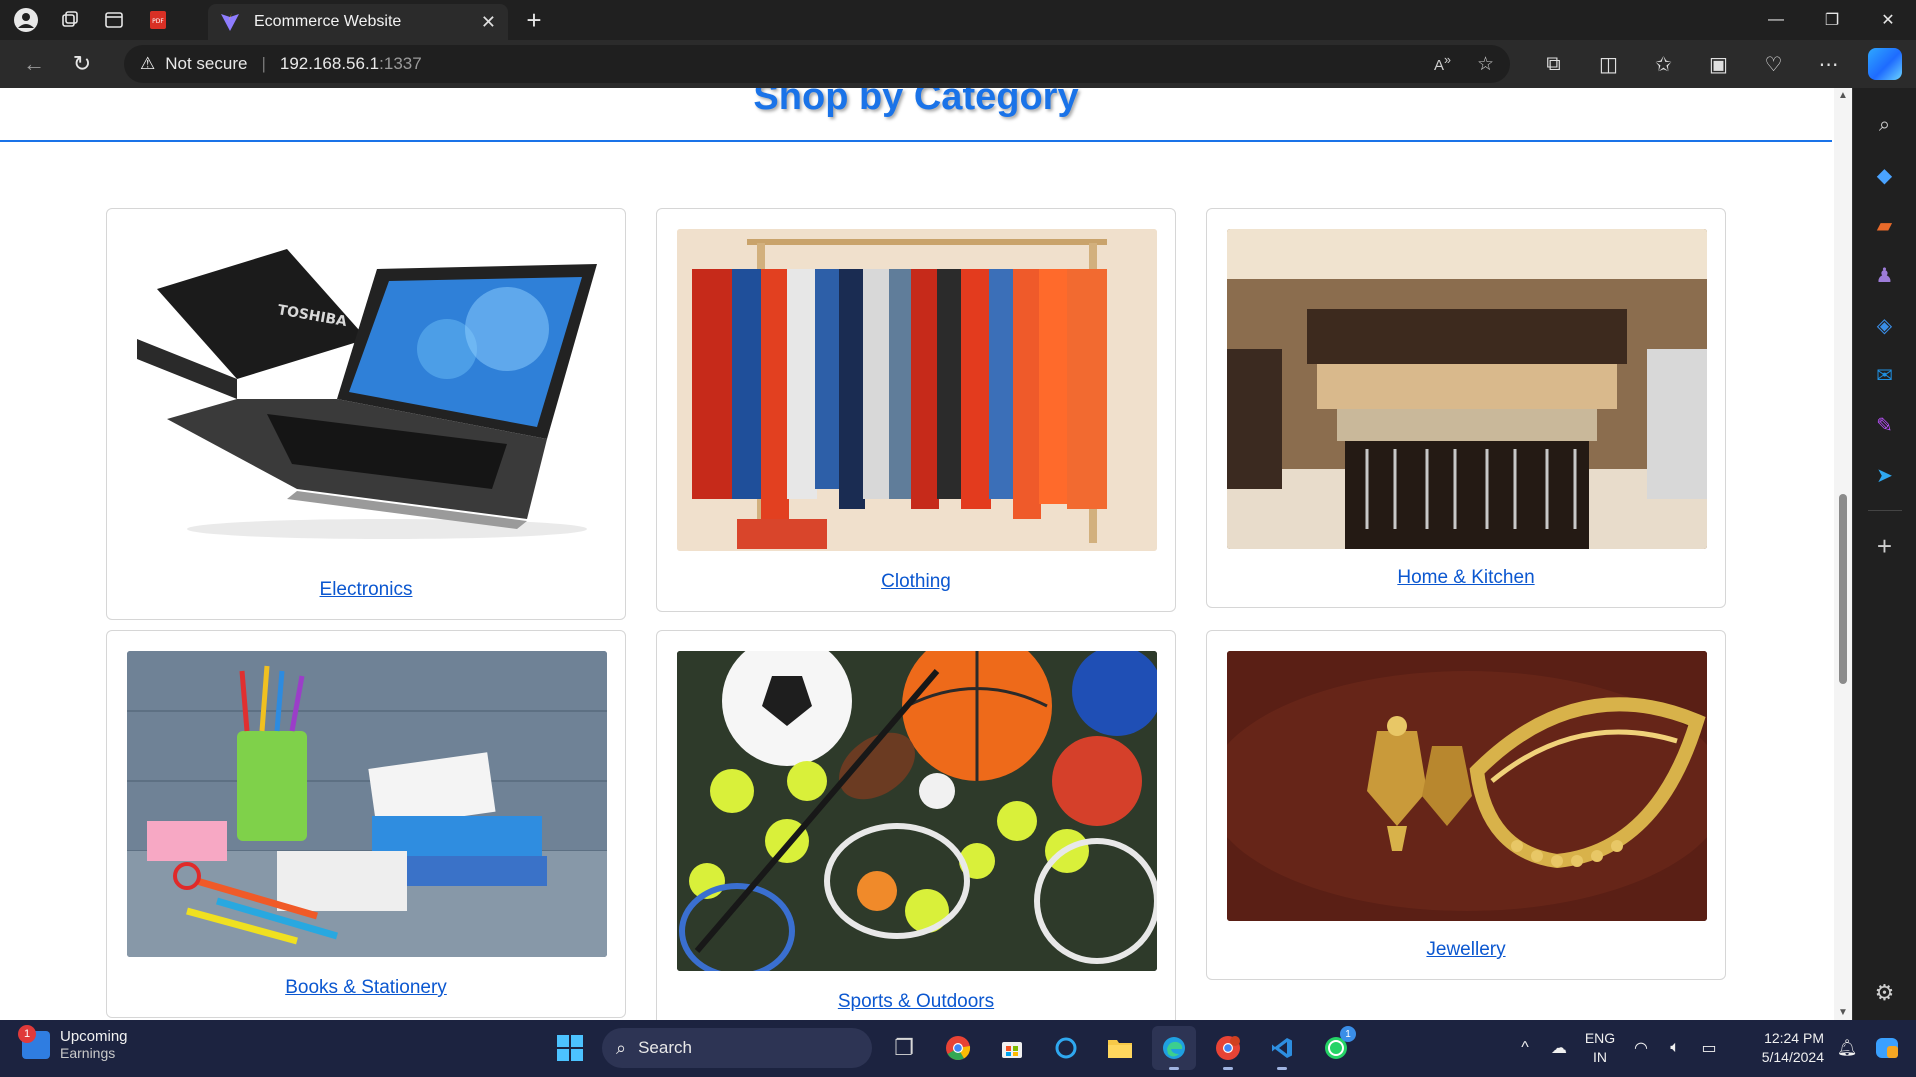  I want to click on chrome-profile-icon, so click(1228, 1048).